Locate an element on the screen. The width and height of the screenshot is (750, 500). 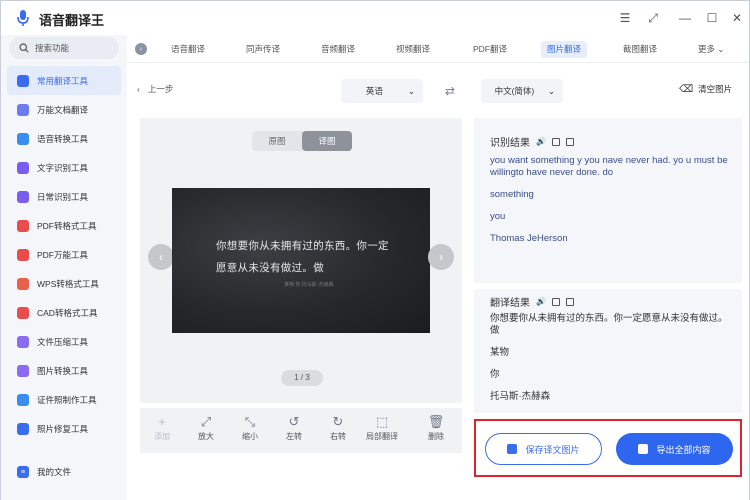
tab-more: 更多 ⌄ is located at coordinates (711, 49).